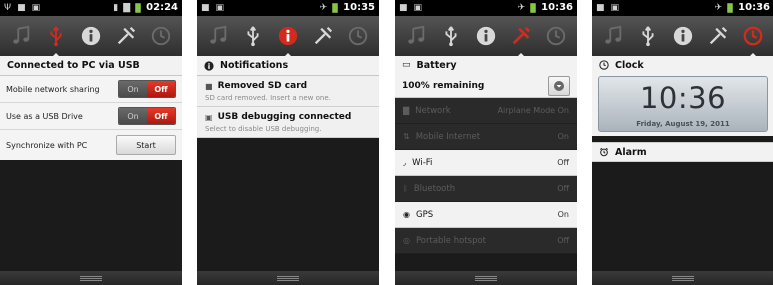 Image resolution: width=773 pixels, height=285 pixels. I want to click on grip-icon, so click(683, 278).